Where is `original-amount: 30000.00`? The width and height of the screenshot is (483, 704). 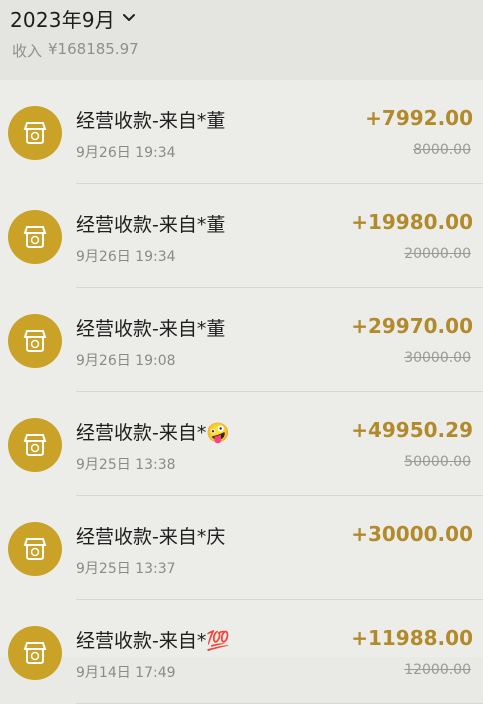
original-amount: 30000.00 is located at coordinates (437, 358).